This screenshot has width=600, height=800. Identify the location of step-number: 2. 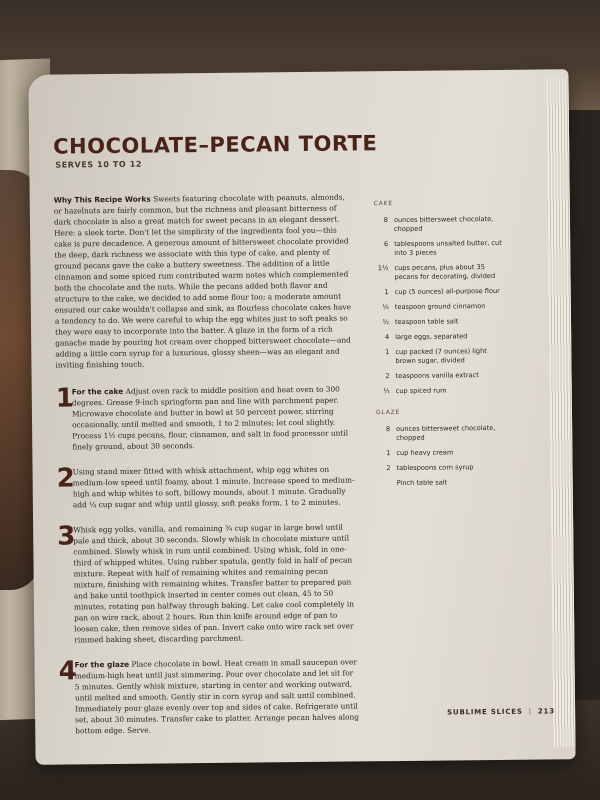
(65, 478).